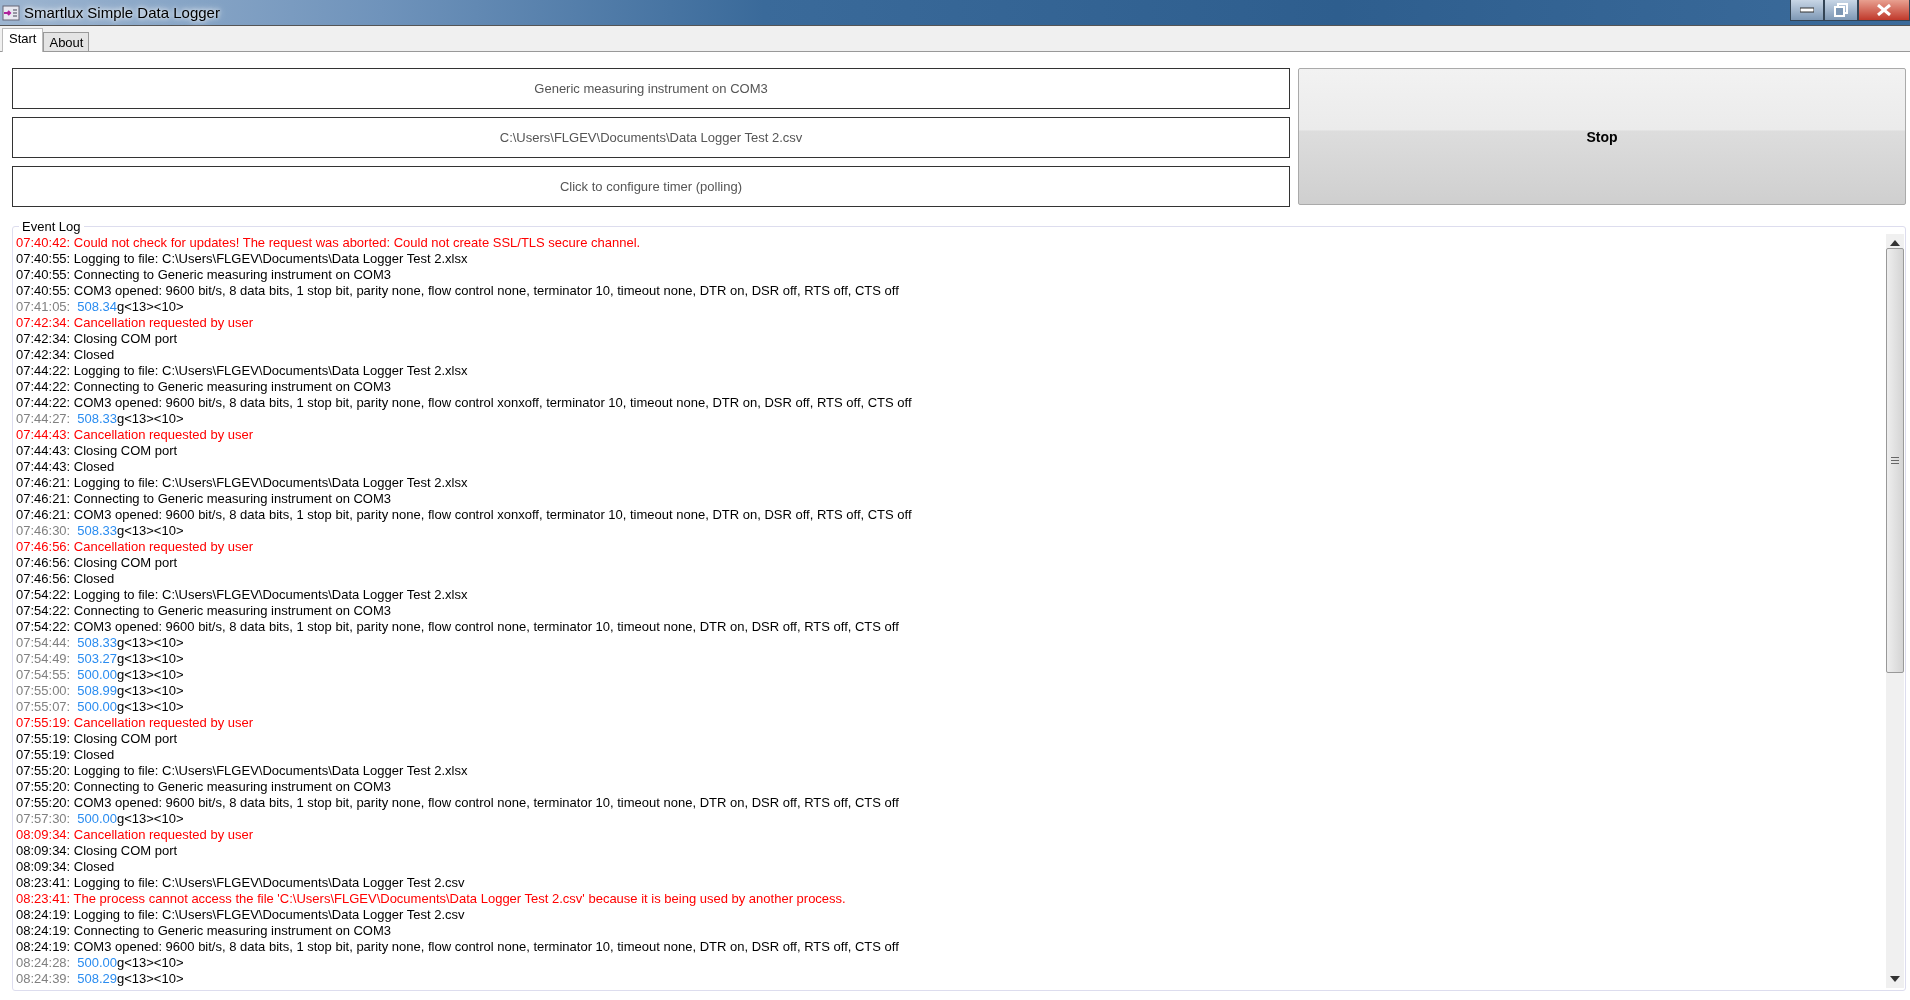 This screenshot has width=1910, height=1000. Describe the element at coordinates (242, 371) in the screenshot. I see `log-line: 07:44:22: Logging to file: C:\Users\FLGEV\Documents\Data Logger Test 2.xlsx` at that location.